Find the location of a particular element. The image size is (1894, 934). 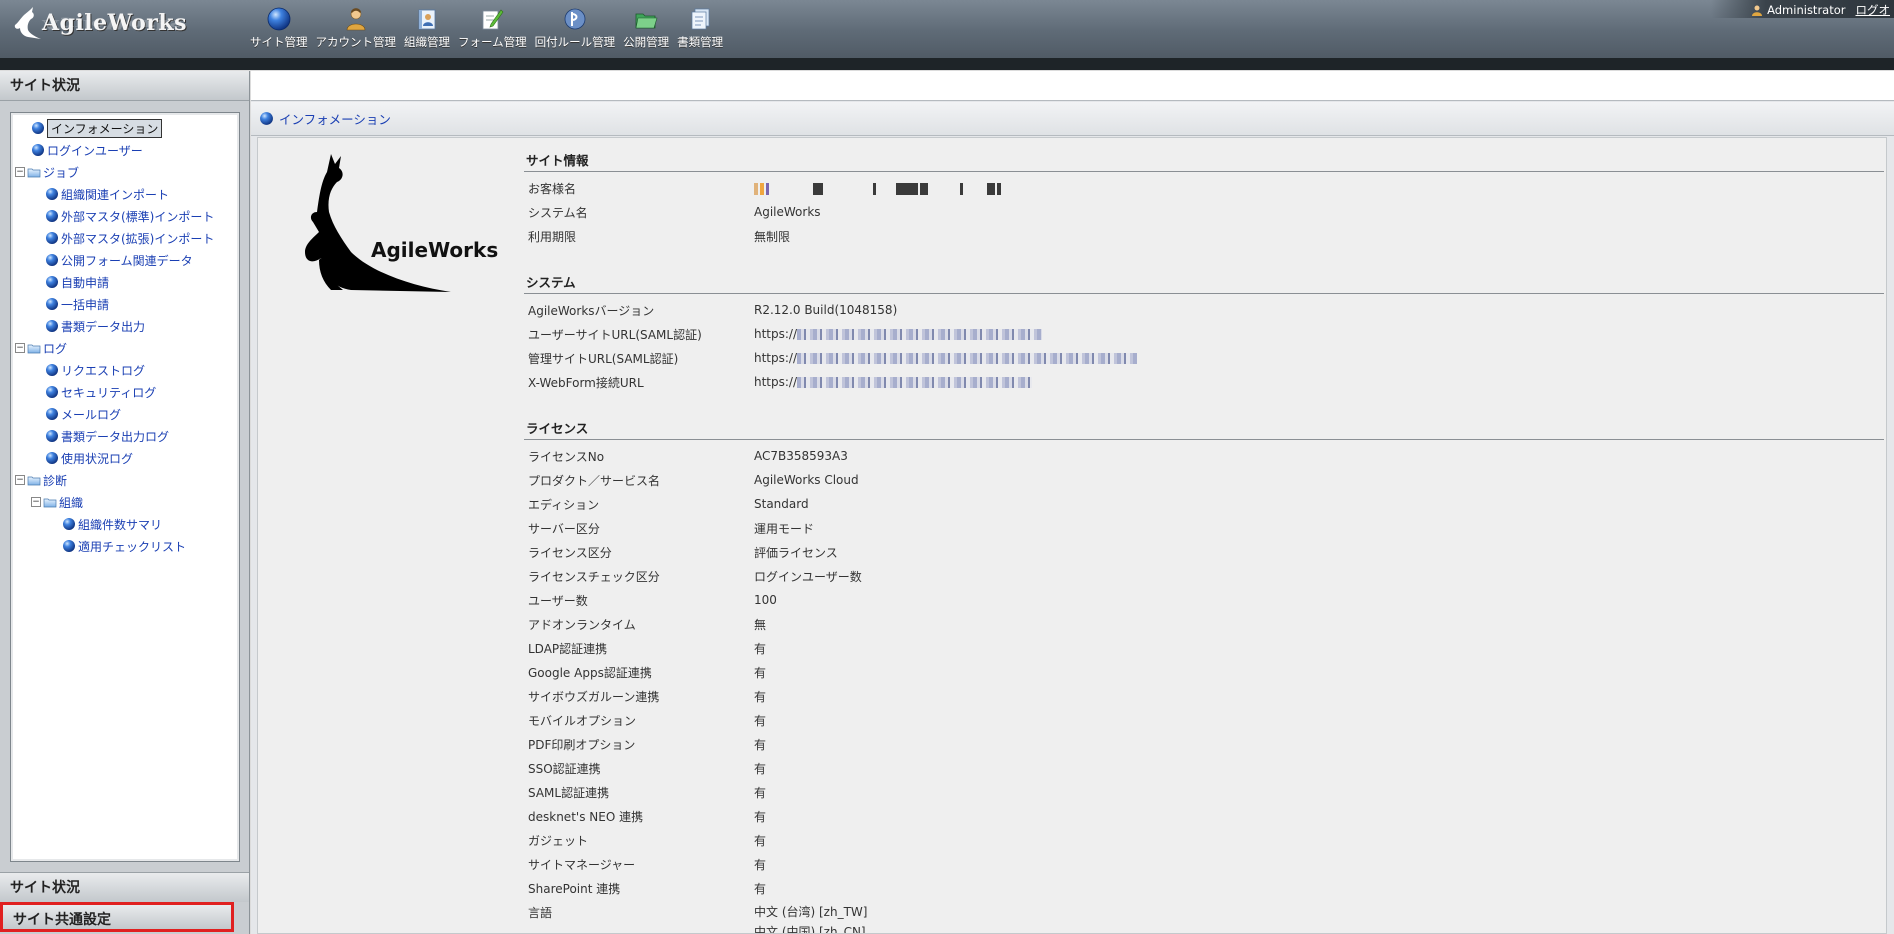

info-key: SAML認証連携 is located at coordinates (569, 792).